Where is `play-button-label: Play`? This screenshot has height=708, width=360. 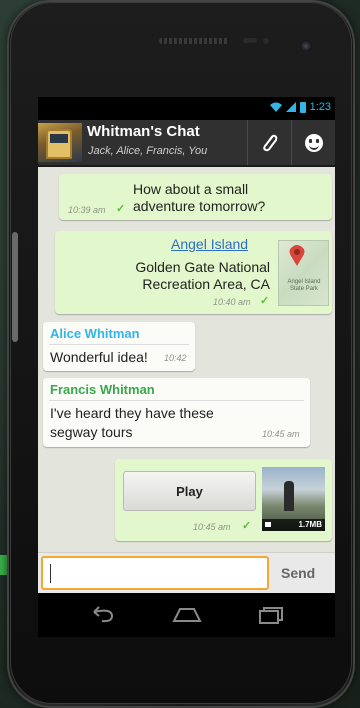
play-button-label: Play is located at coordinates (189, 491).